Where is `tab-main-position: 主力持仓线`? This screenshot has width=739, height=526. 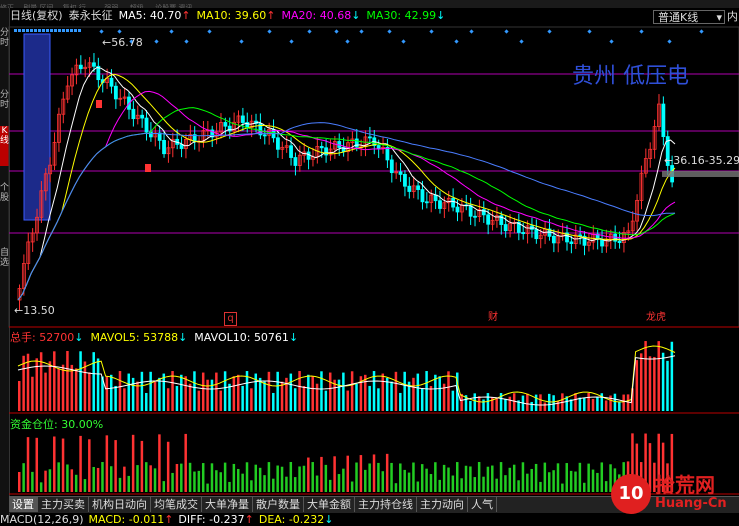
tab-main-position: 主力持仓线 is located at coordinates (386, 504).